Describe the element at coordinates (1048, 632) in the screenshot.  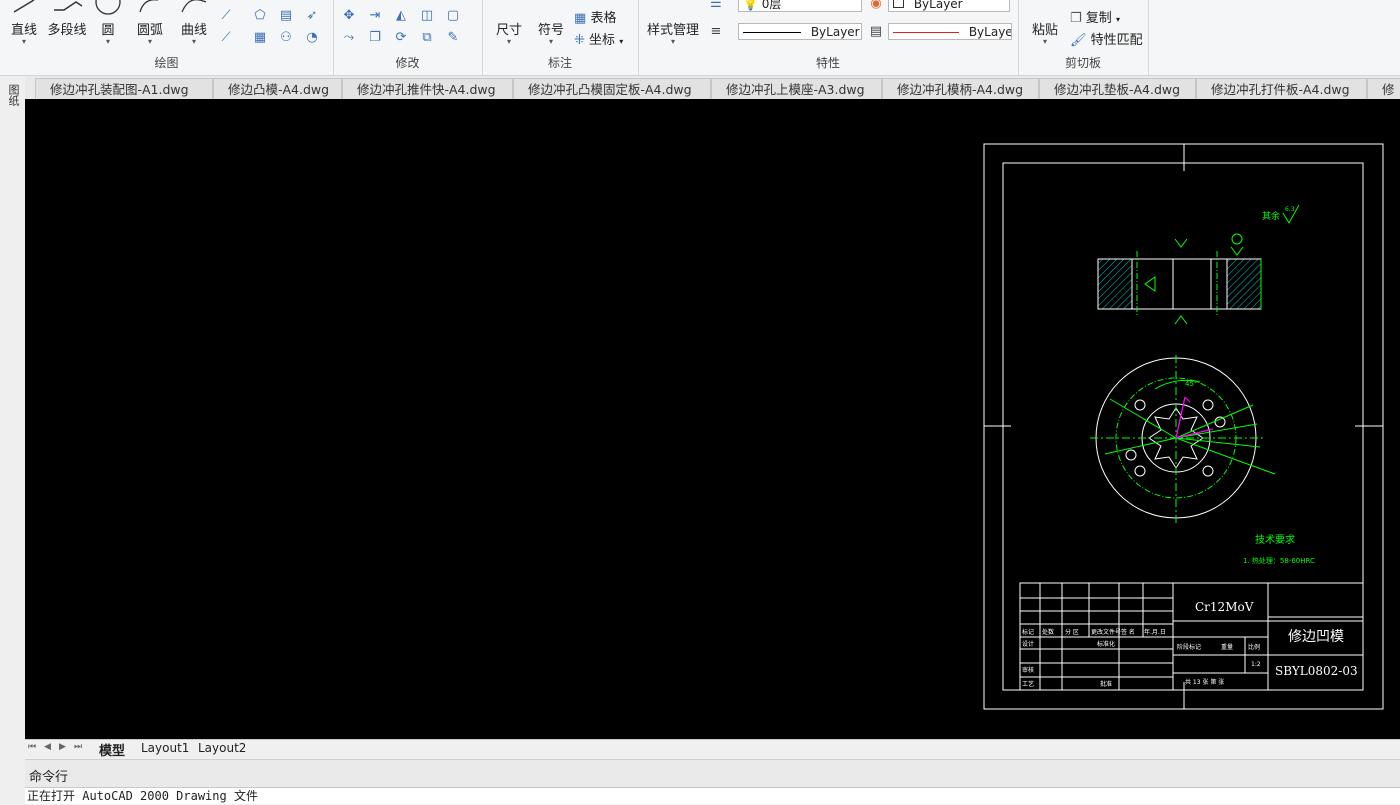
I see `tb-count: 处数` at that location.